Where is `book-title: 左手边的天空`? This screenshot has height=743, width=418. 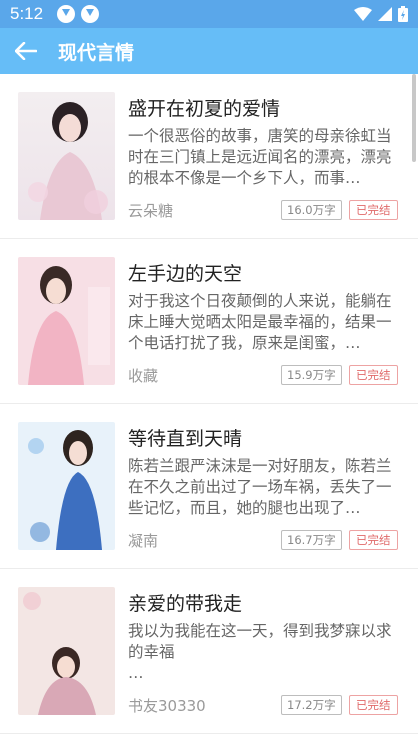 book-title: 左手边的天空 is located at coordinates (185, 274).